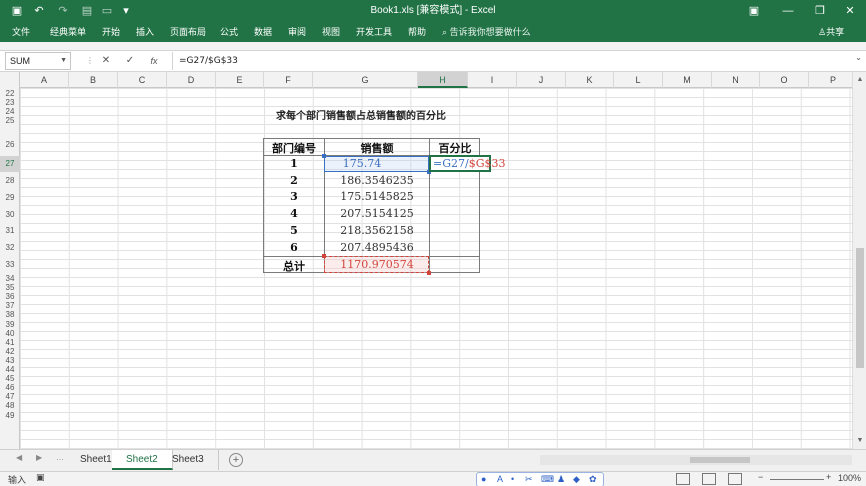  Describe the element at coordinates (10, 369) in the screenshot. I see `row-header-44: 44` at that location.